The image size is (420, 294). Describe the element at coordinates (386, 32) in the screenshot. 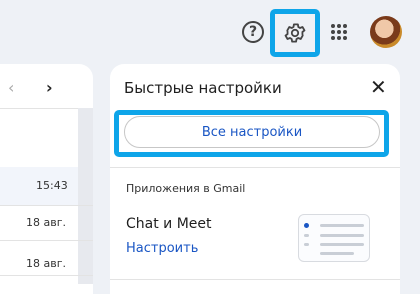

I see `avatar` at that location.